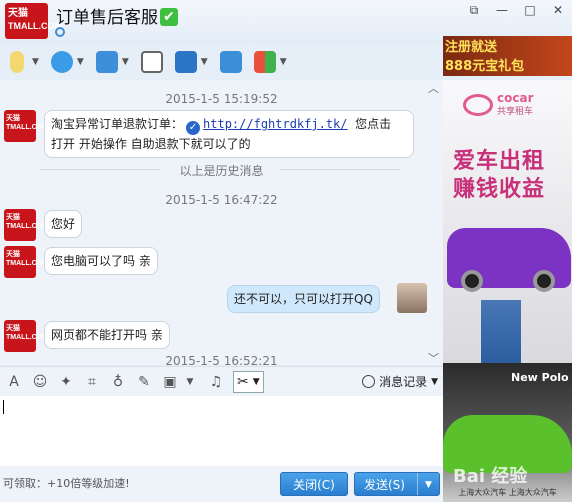 The height and width of the screenshot is (502, 572). What do you see at coordinates (515, 98) in the screenshot?
I see `cocar-name: cocar` at bounding box center [515, 98].